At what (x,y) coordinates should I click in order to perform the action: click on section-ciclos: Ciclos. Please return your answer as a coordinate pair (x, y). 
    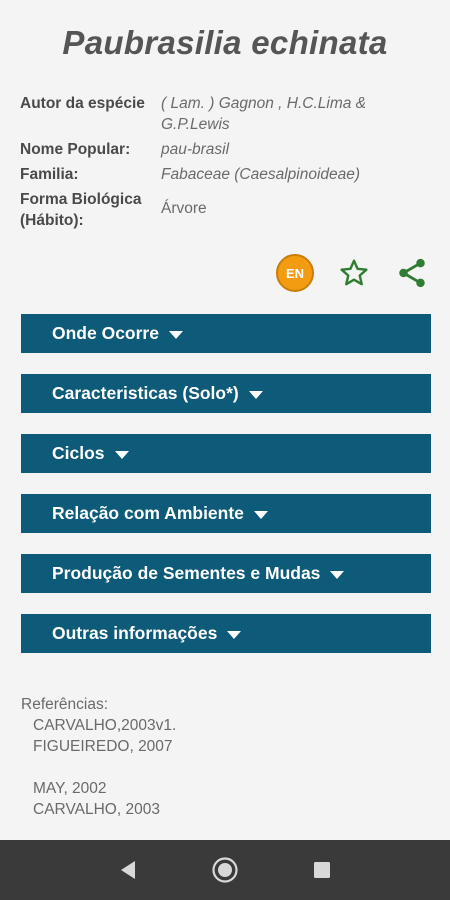
    Looking at the image, I should click on (226, 453).